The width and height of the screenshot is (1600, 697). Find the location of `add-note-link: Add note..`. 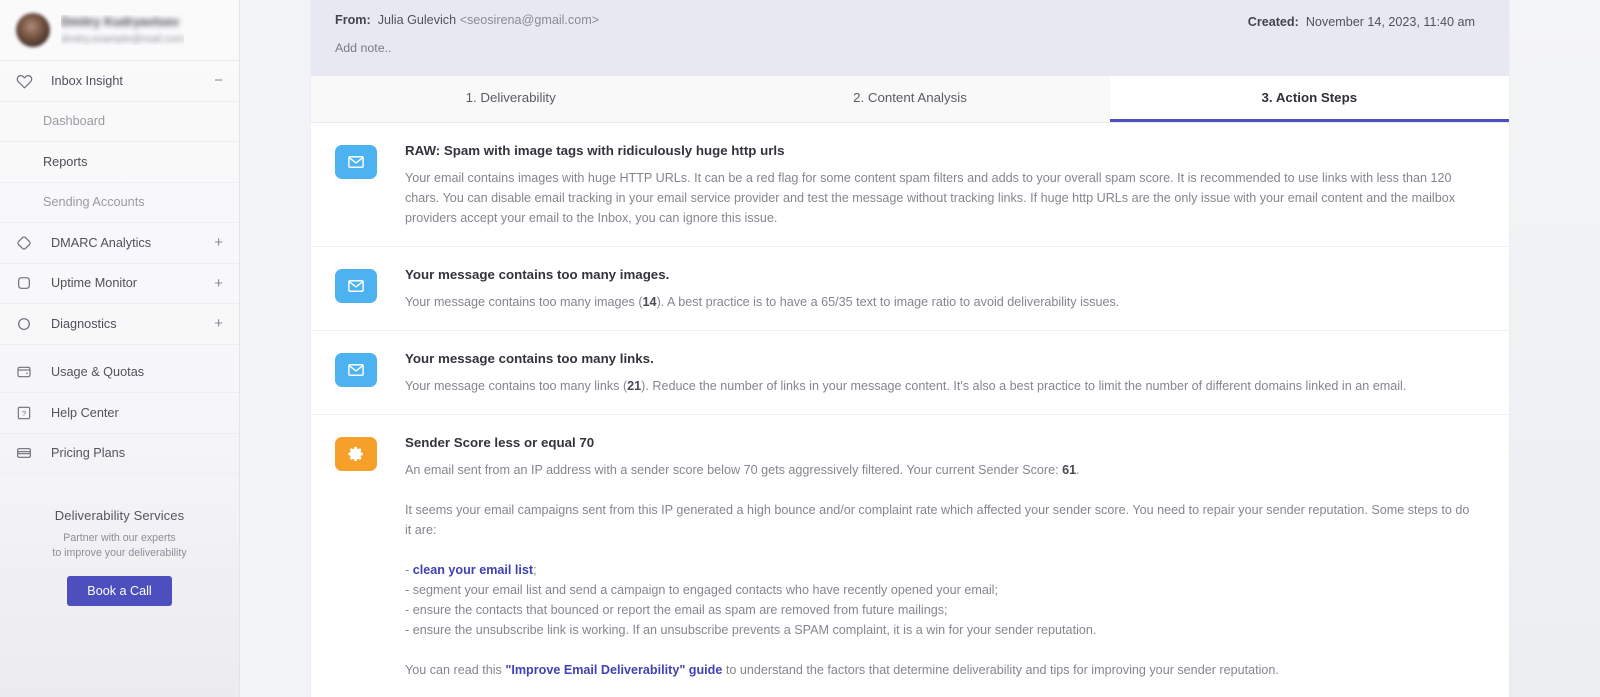

add-note-link: Add note.. is located at coordinates (910, 48).